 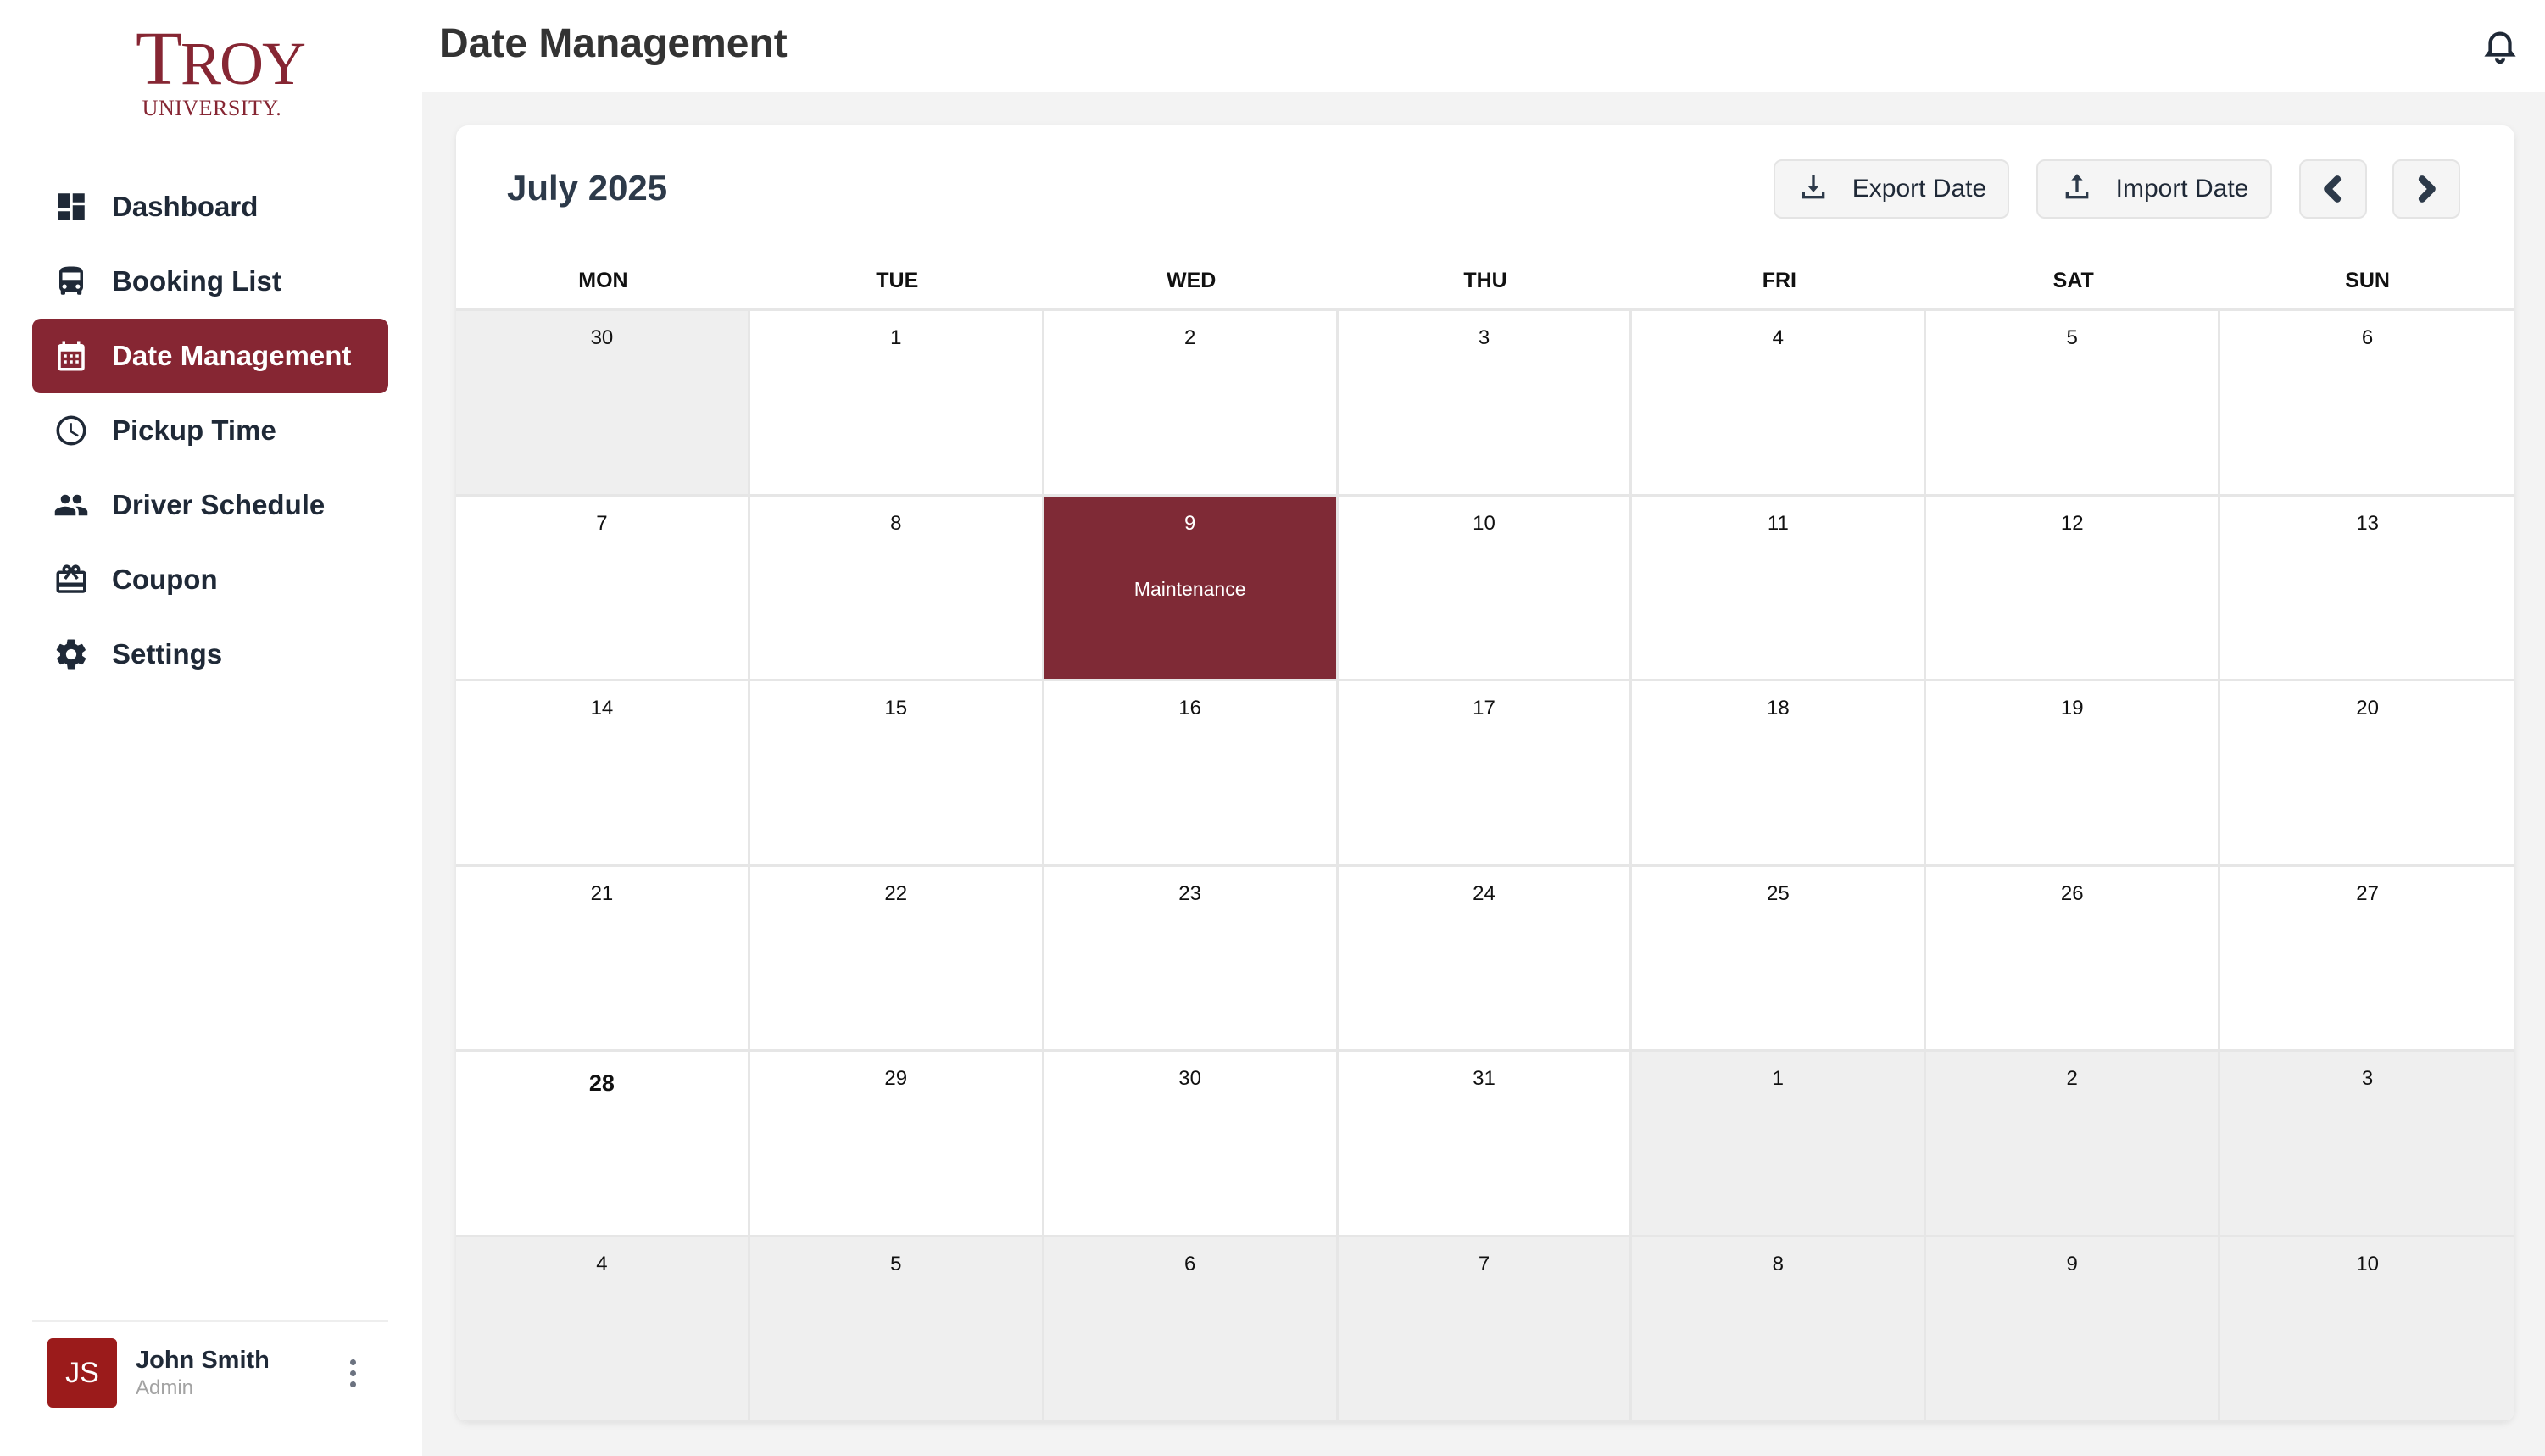 What do you see at coordinates (1779, 588) in the screenshot?
I see `calendar-day-cell: 11` at bounding box center [1779, 588].